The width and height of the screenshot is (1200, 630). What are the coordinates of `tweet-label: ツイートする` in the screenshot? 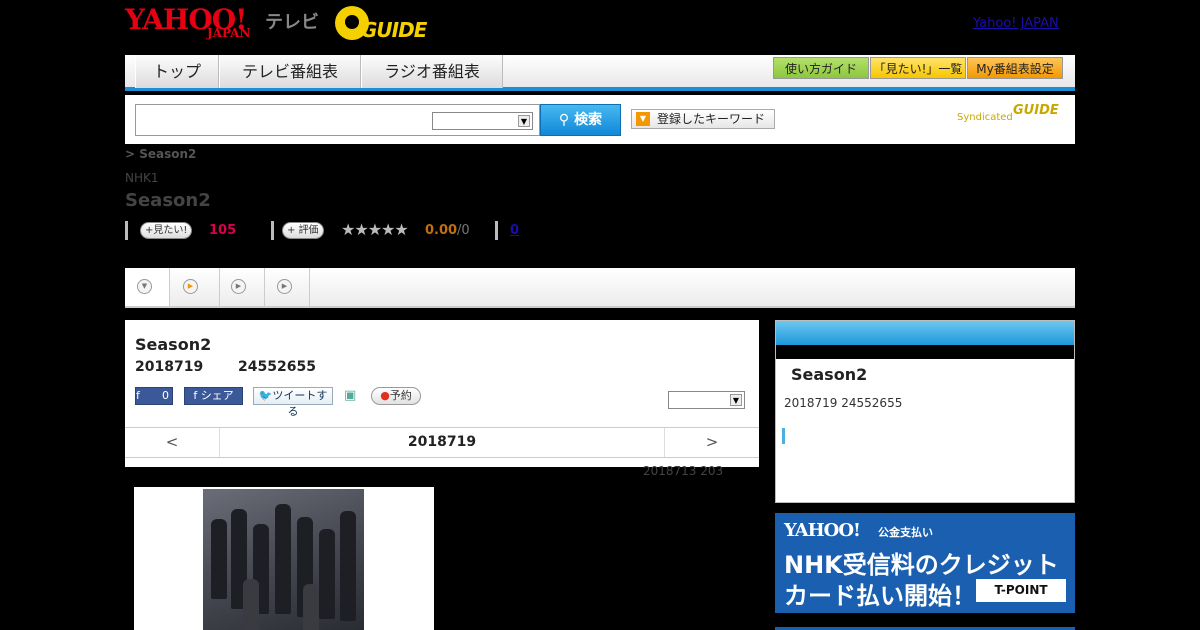 It's located at (300, 403).